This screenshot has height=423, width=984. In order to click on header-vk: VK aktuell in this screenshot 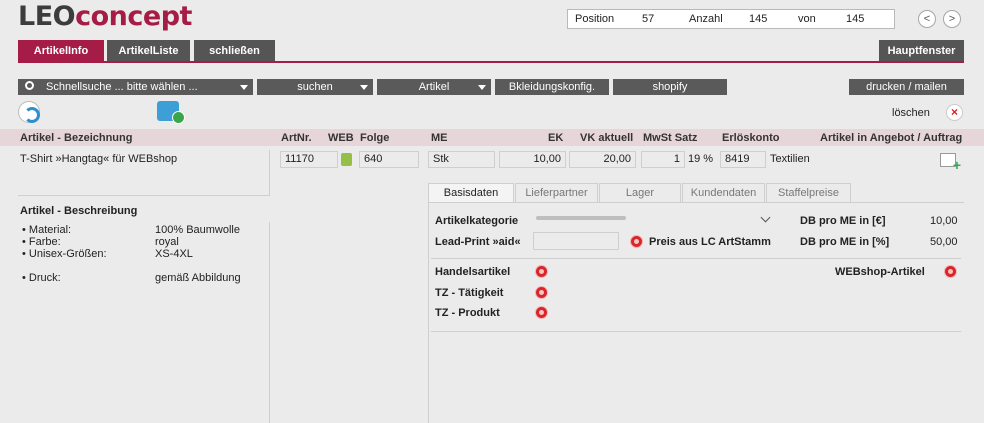, I will do `click(607, 138)`.